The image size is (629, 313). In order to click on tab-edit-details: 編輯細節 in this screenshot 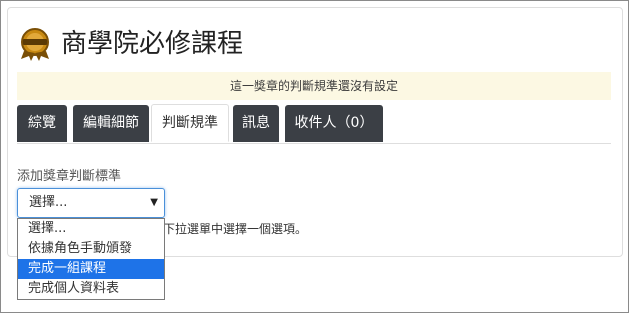, I will do `click(111, 123)`.